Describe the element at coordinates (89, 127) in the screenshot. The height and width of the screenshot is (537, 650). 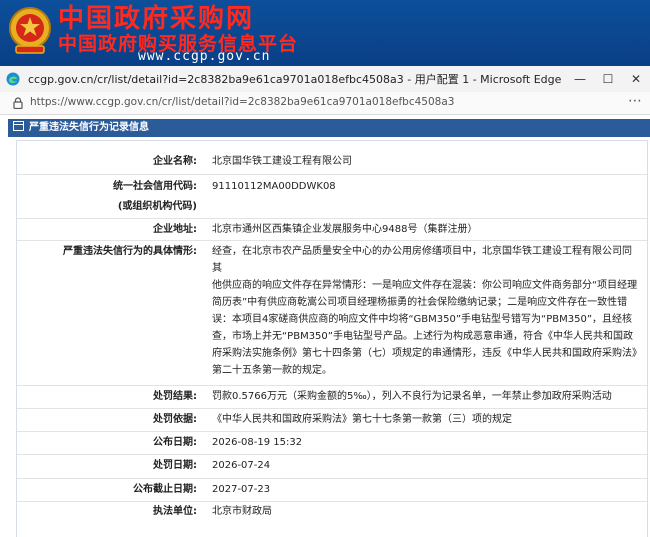
I see `section-title: 严重违法失信行为记录信息` at that location.